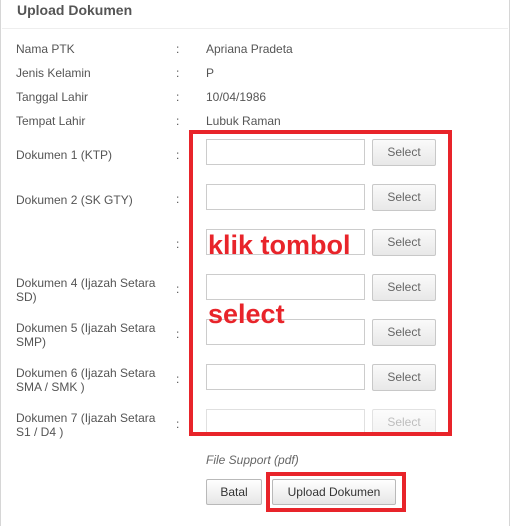 The width and height of the screenshot is (521, 526). What do you see at coordinates (178, 73) in the screenshot?
I see `jenis-kelamin-colon: :` at bounding box center [178, 73].